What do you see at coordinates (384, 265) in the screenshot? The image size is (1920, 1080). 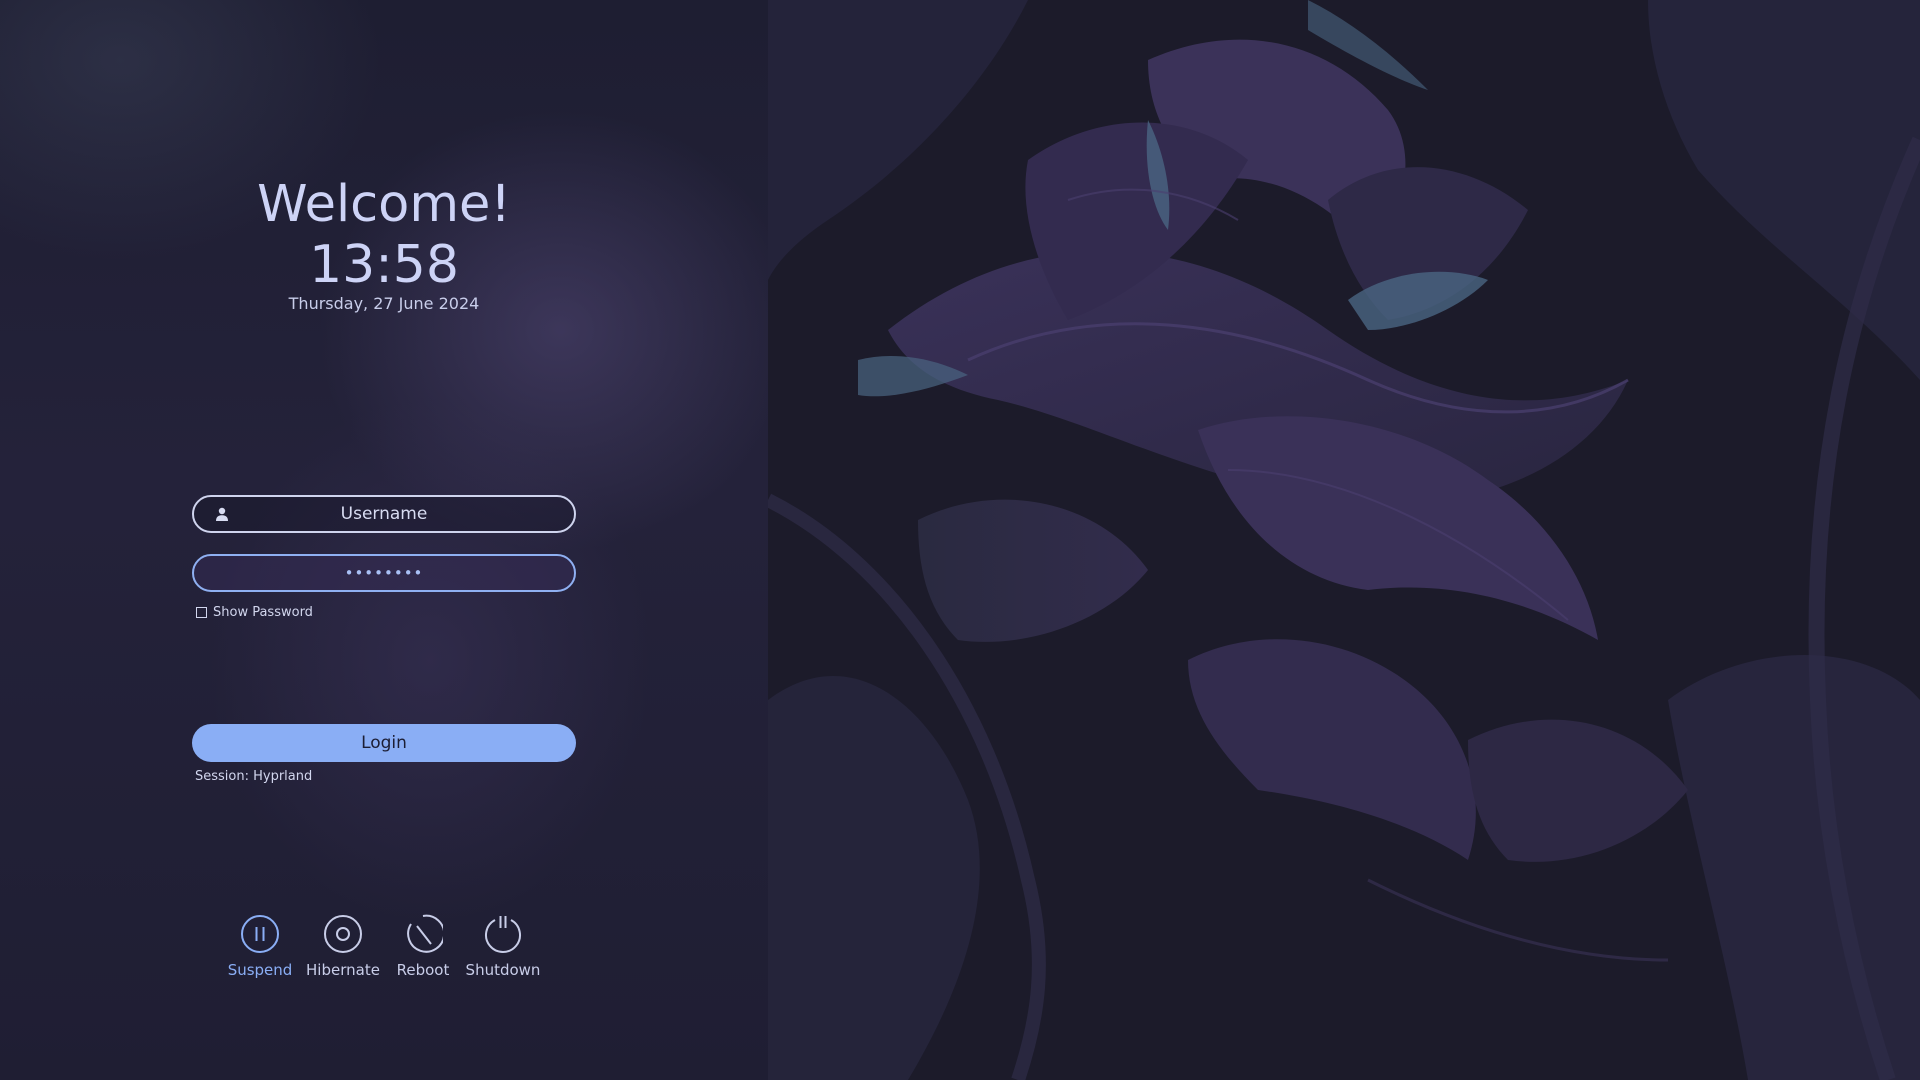 I see `clock: 13:58` at bounding box center [384, 265].